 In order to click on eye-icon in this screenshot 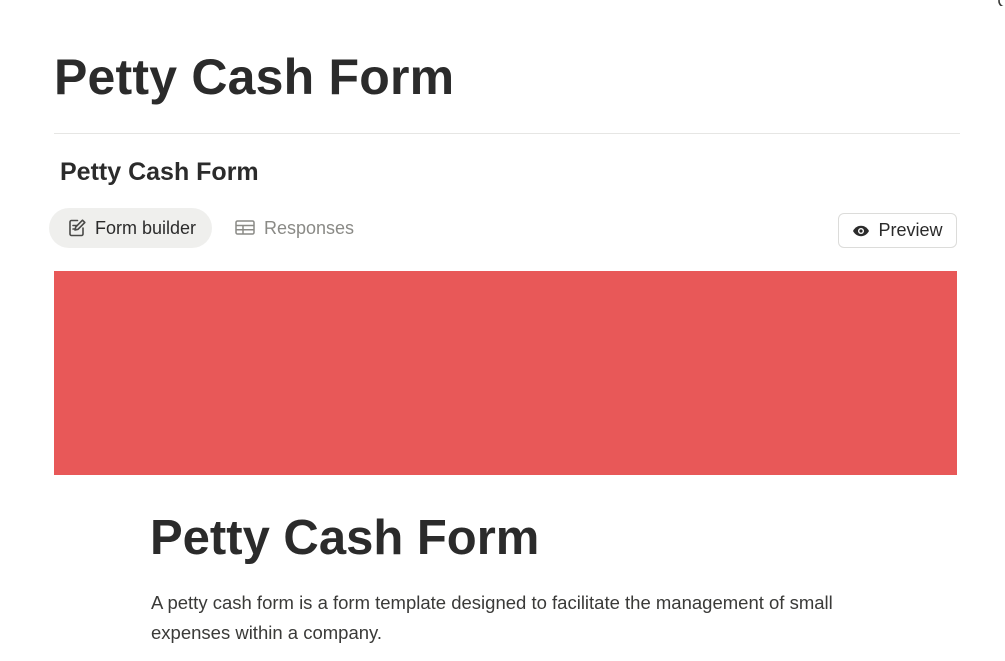, I will do `click(861, 230)`.